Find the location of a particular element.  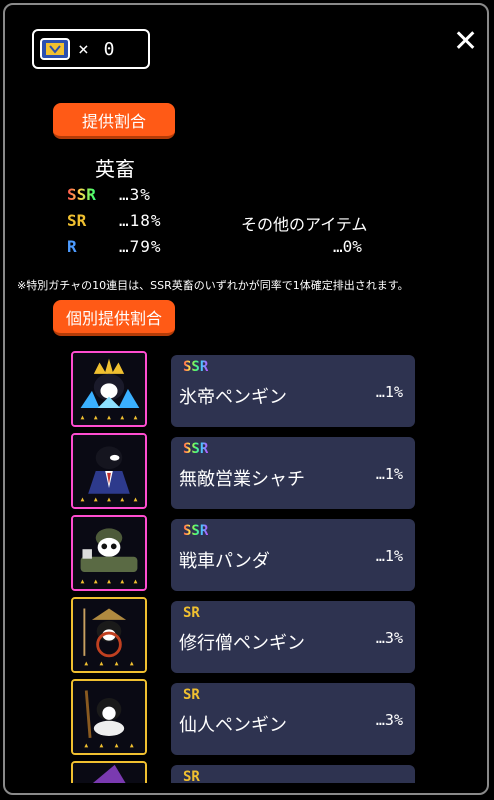

list-item: SR 仙人ペンギン …3% is located at coordinates (241, 717).